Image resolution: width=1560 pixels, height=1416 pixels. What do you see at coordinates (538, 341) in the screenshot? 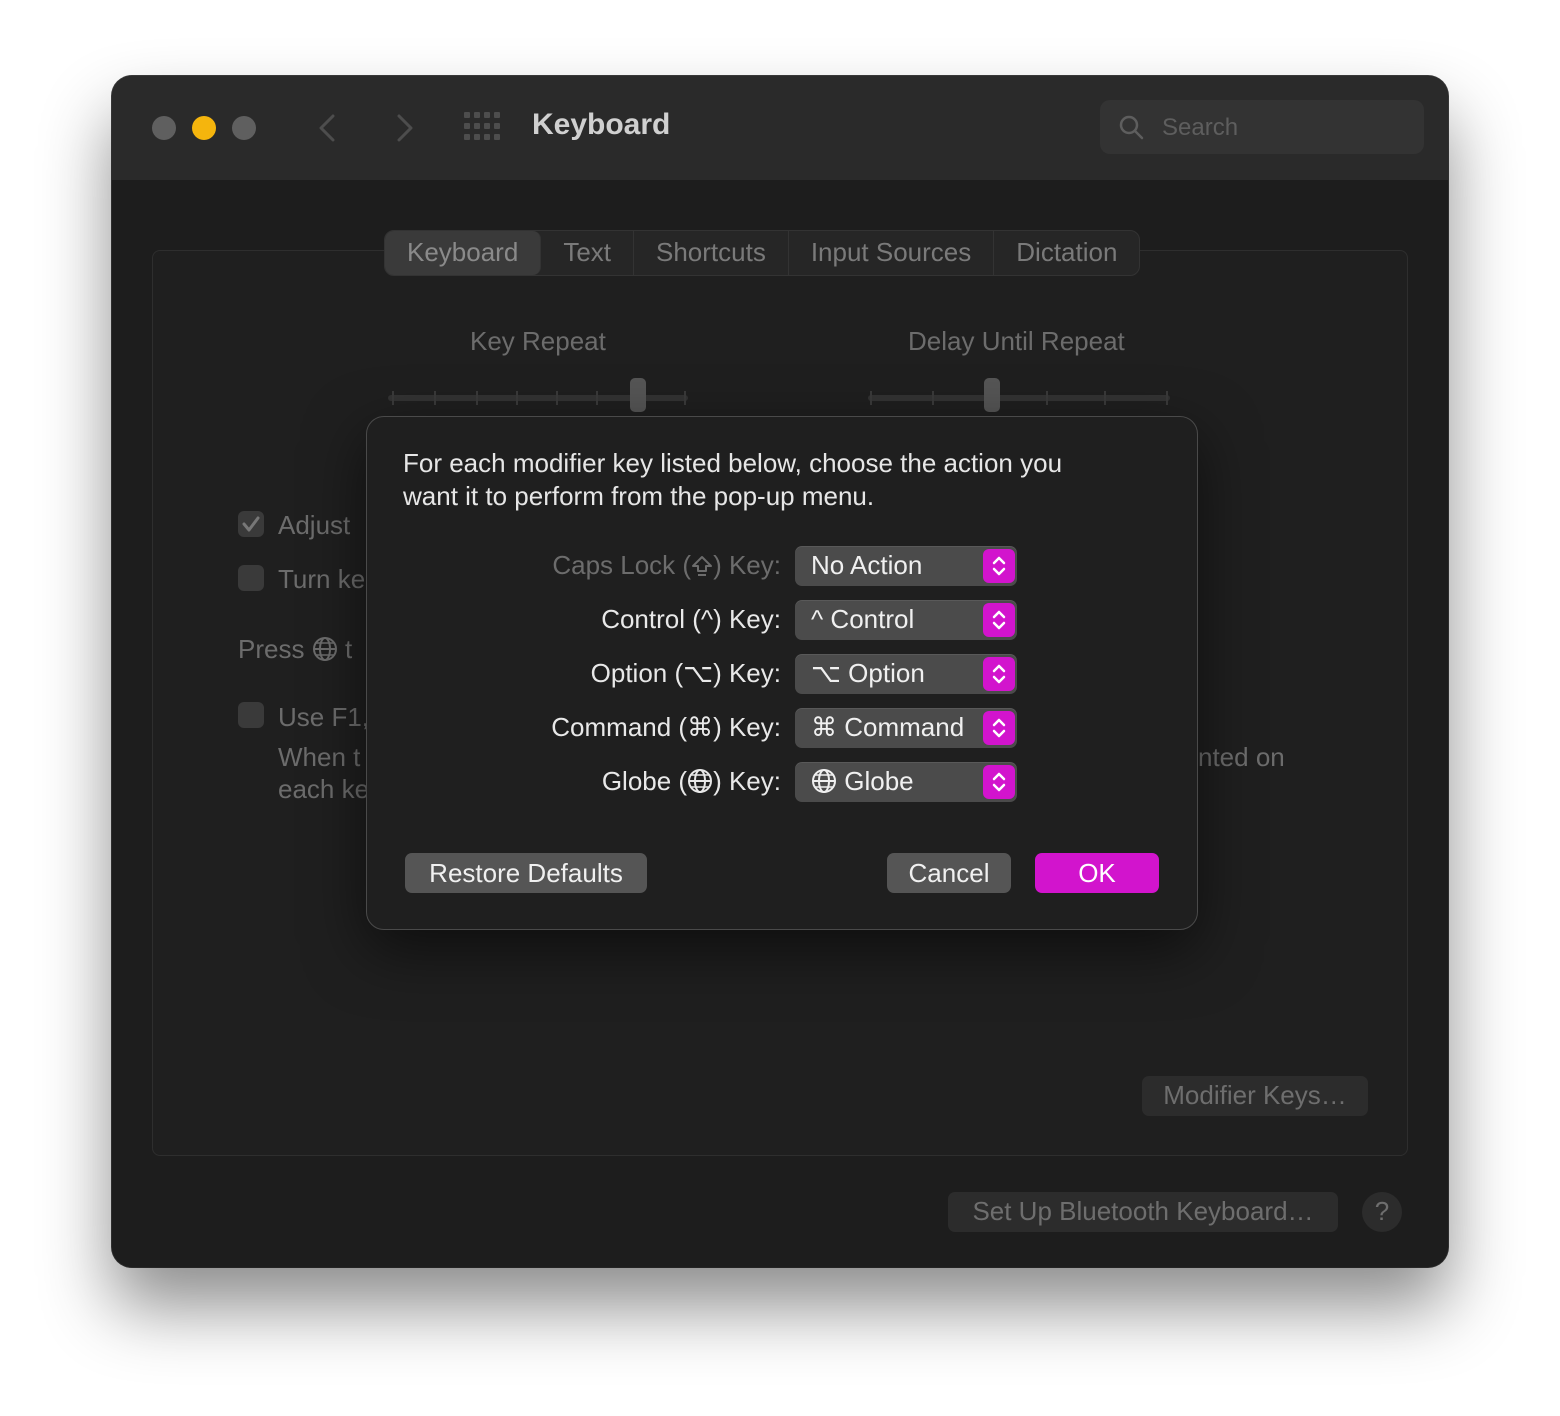
I see `key-repeat-label: Key Repeat` at bounding box center [538, 341].